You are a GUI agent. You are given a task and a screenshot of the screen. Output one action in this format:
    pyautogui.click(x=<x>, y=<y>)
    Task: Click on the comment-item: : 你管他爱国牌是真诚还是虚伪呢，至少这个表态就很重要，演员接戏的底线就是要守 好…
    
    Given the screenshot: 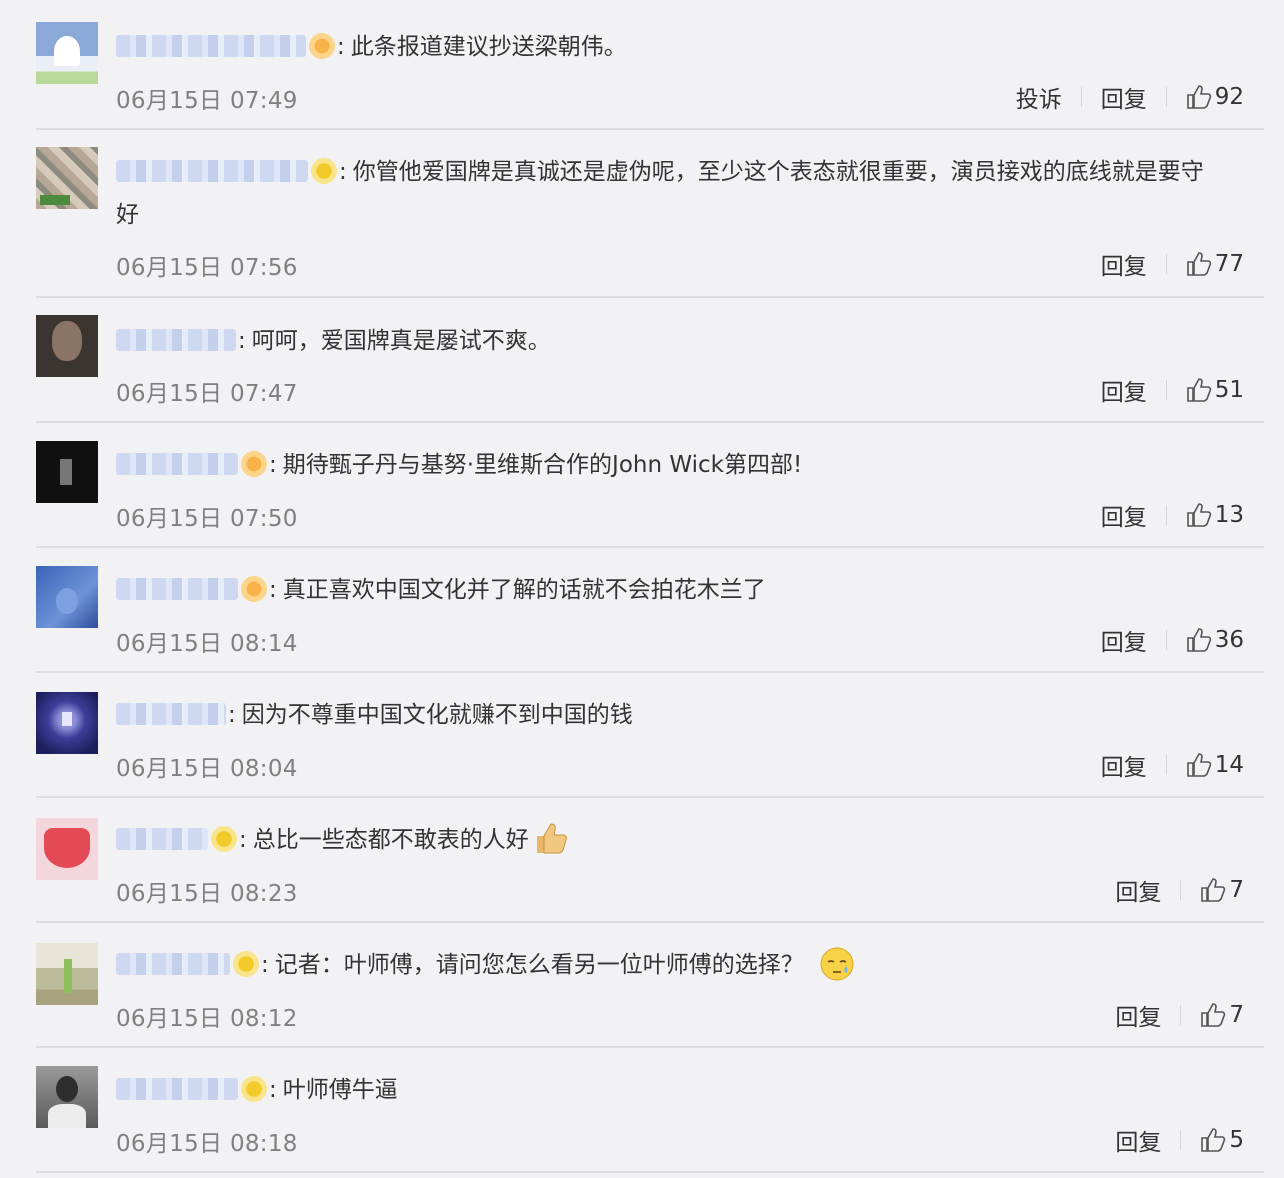 What is the action you would take?
    pyautogui.click(x=650, y=214)
    